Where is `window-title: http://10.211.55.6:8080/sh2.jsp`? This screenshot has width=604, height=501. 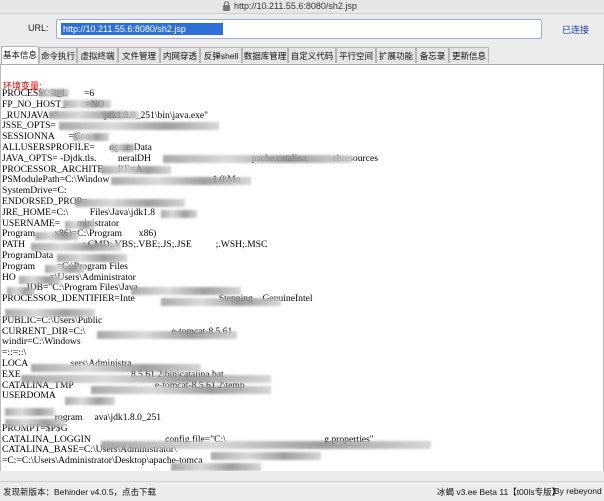 window-title: http://10.211.55.6:8080/sh2.jsp is located at coordinates (295, 6).